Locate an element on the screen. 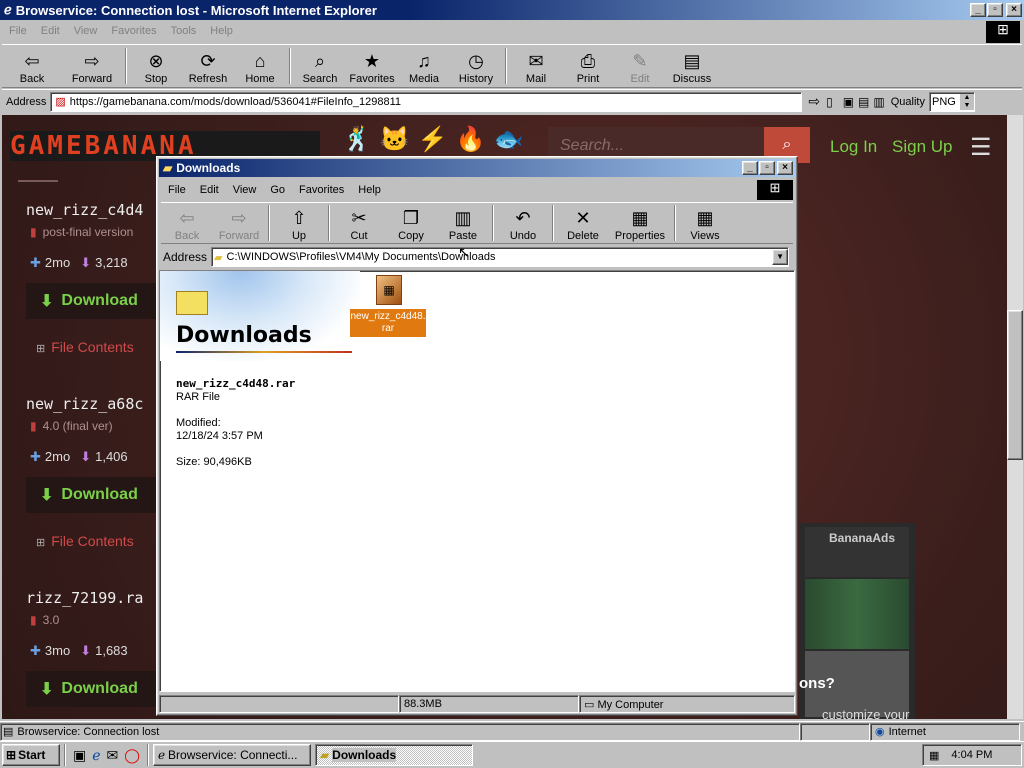 Image resolution: width=1024 pixels, height=768 pixels. delete-button: ✕ Delete is located at coordinates (583, 223).